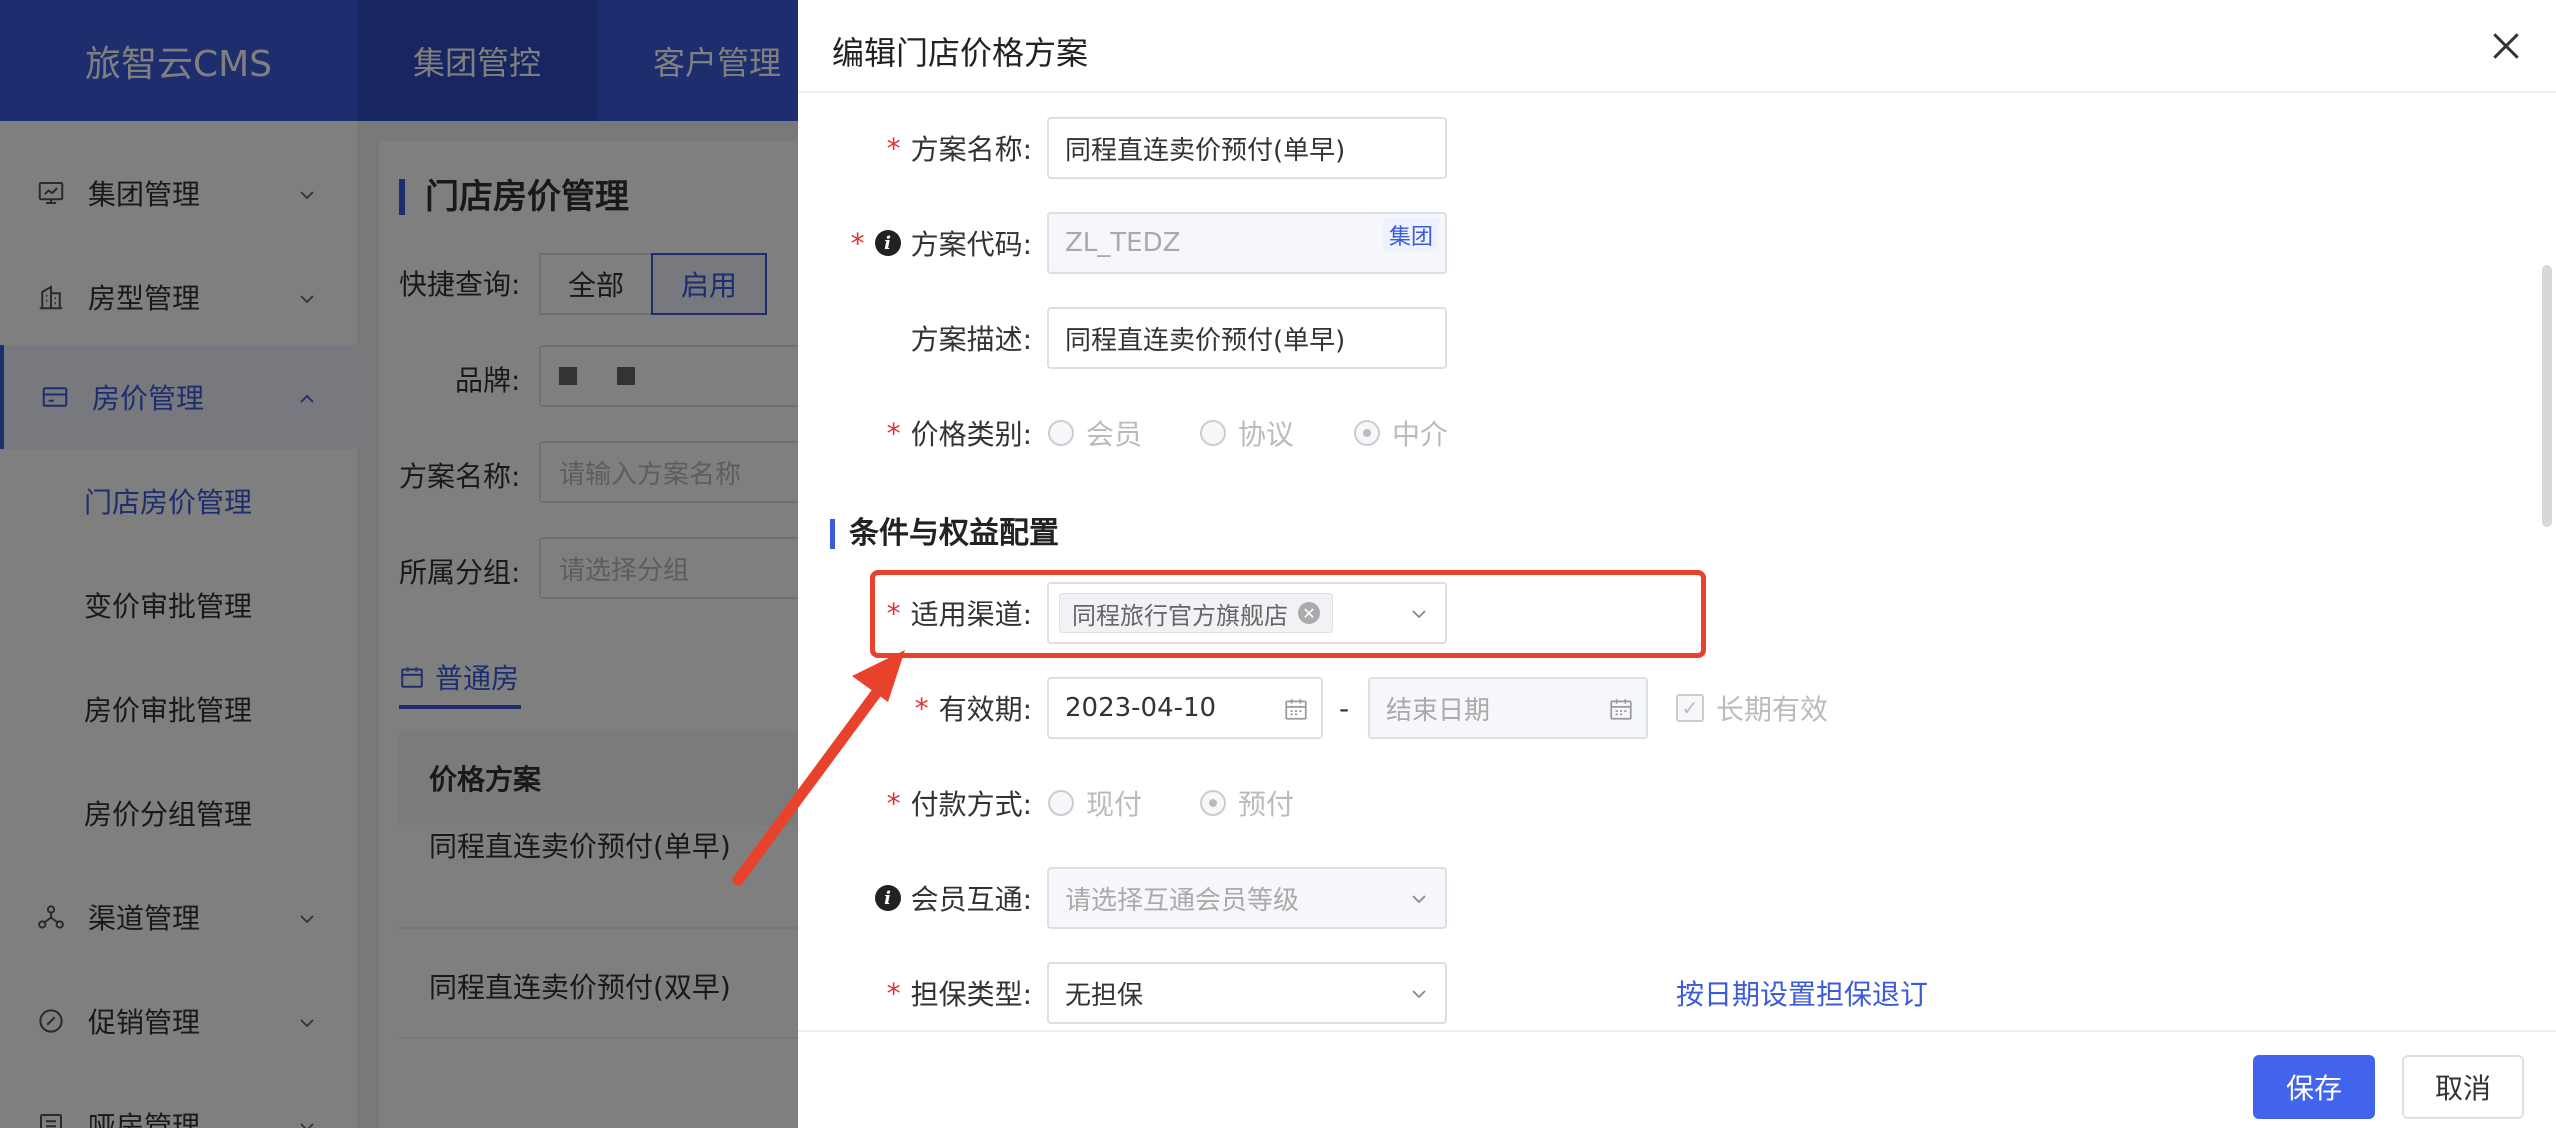 The height and width of the screenshot is (1128, 2556). What do you see at coordinates (1677, 1079) in the screenshot?
I see `drawer-footer: 保存 取消` at bounding box center [1677, 1079].